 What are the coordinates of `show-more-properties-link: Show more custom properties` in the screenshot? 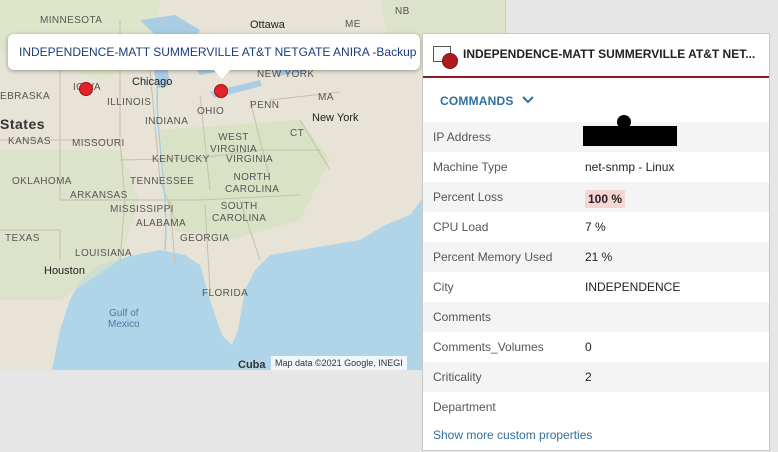 It's located at (512, 435).